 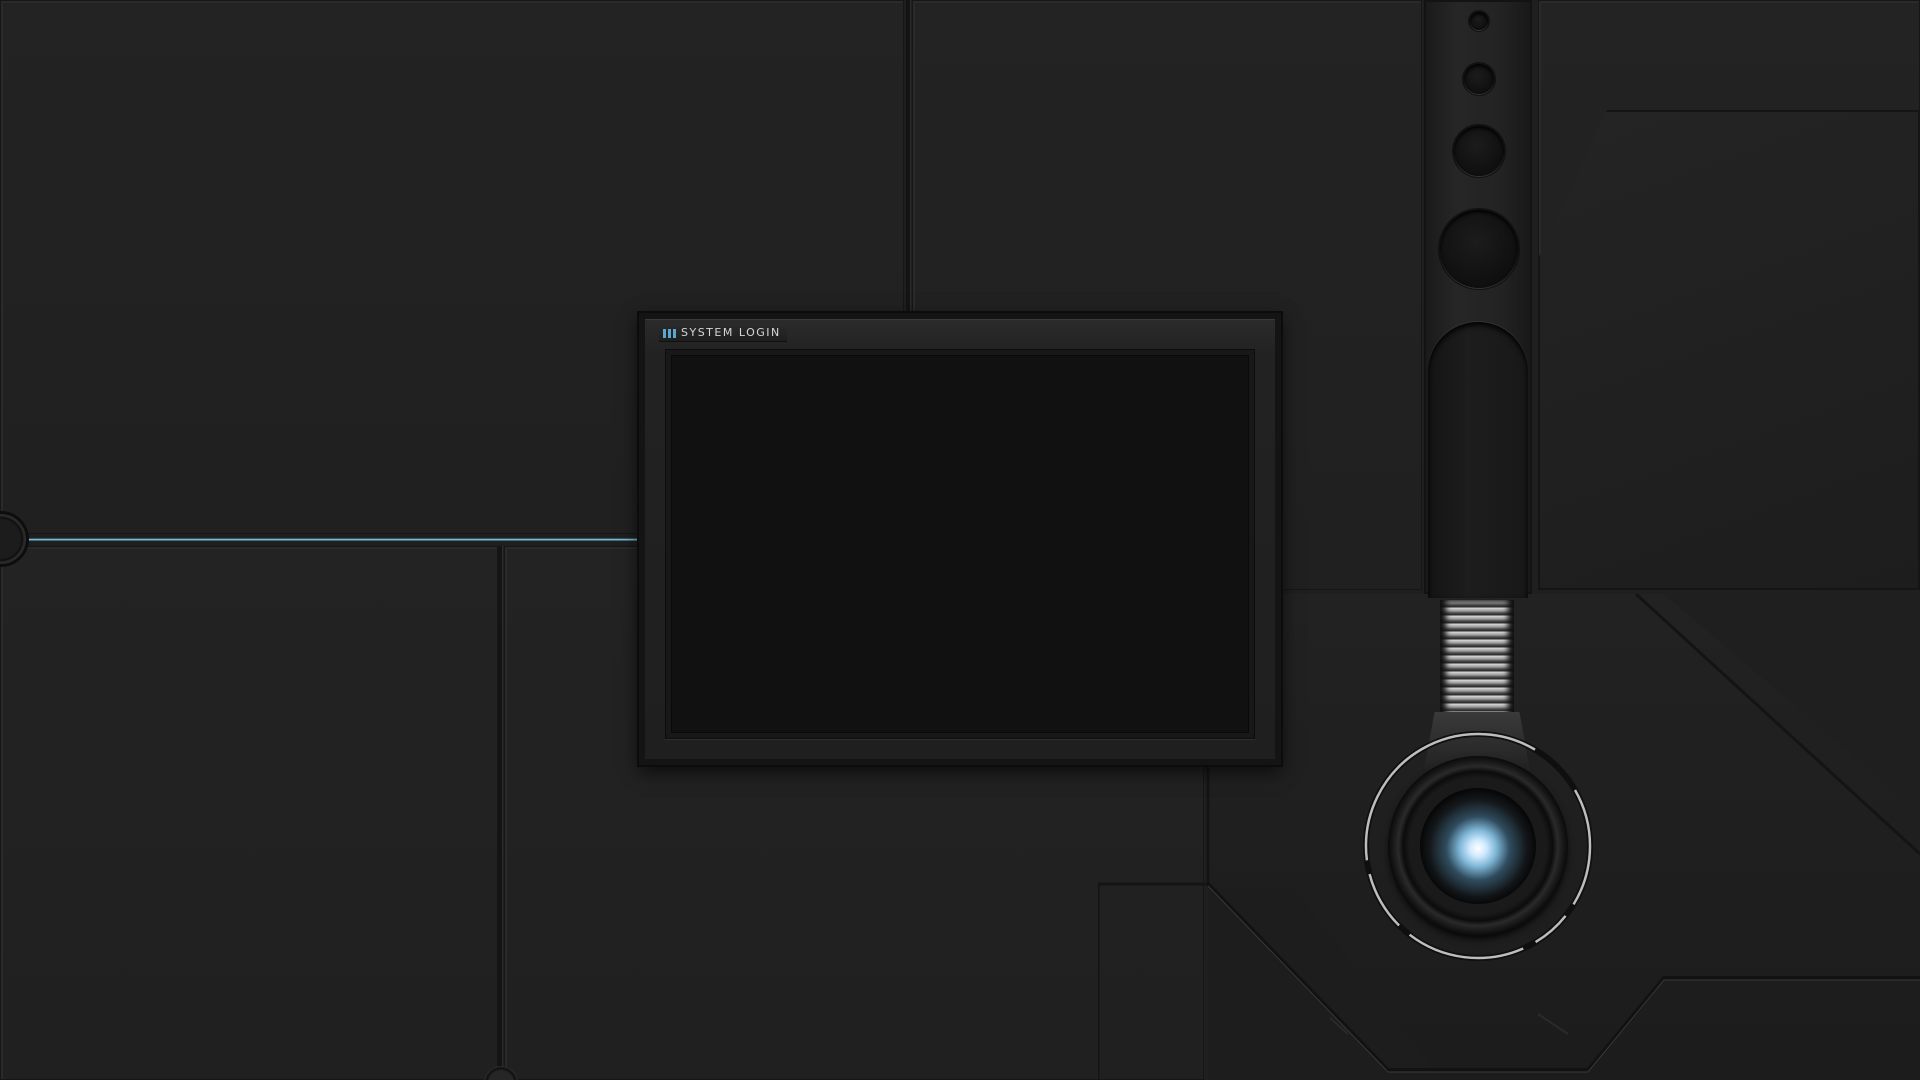 What do you see at coordinates (1478, 460) in the screenshot?
I see `column-slot` at bounding box center [1478, 460].